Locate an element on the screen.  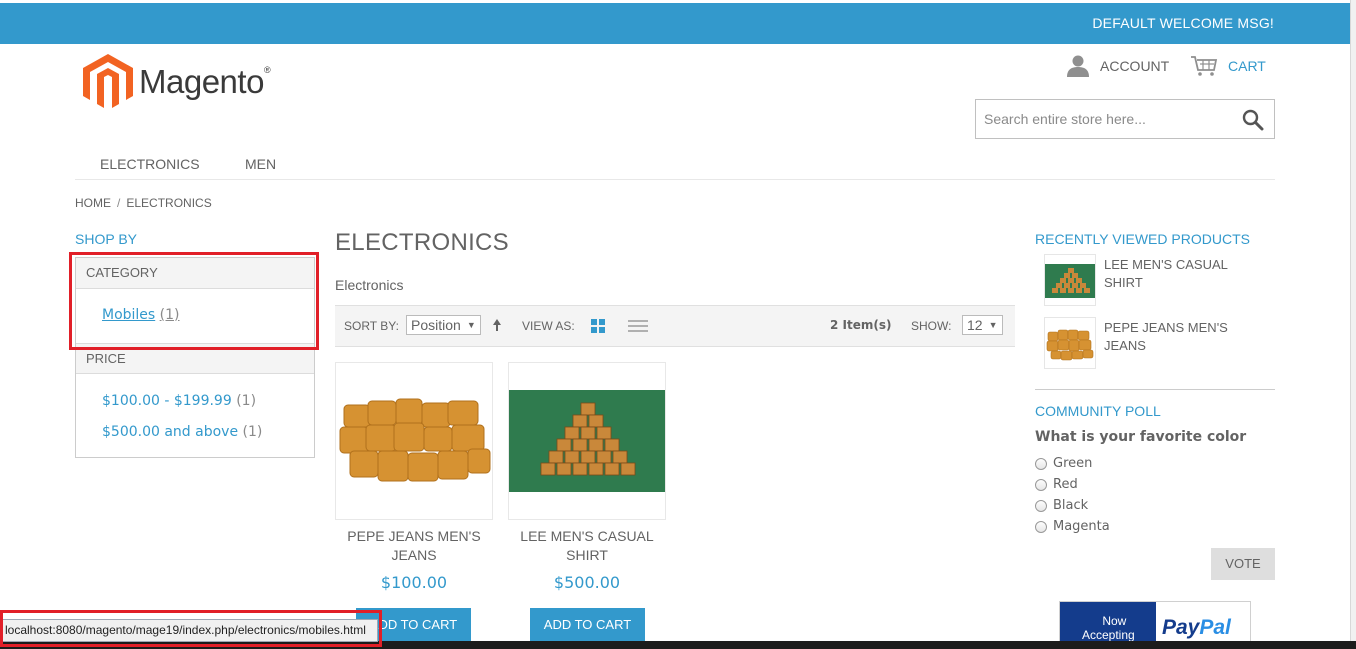
sort-by-value: Position is located at coordinates (436, 325).